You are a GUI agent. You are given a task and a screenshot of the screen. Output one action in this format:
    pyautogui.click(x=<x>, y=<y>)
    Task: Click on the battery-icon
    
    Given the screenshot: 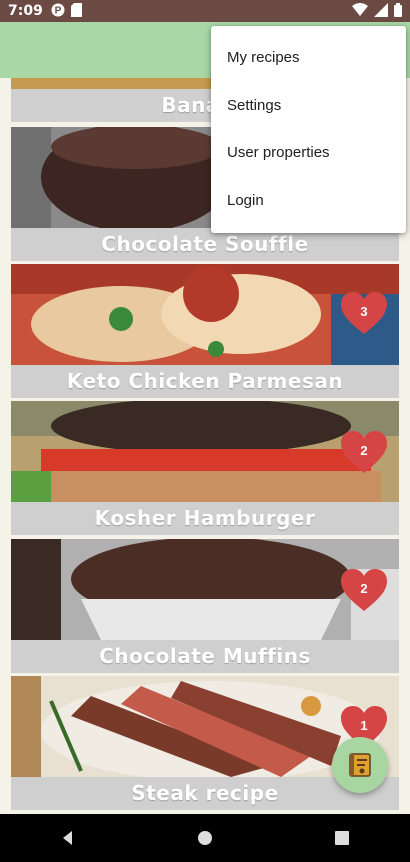 What is the action you would take?
    pyautogui.click(x=398, y=11)
    